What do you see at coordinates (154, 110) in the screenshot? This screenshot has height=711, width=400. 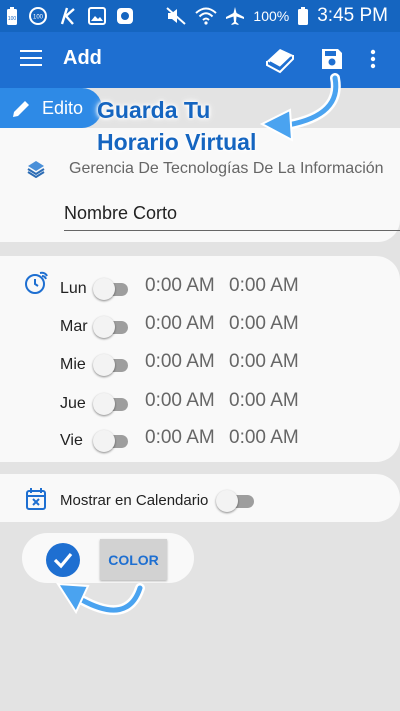 I see `callout-line-1: Guarda Tu` at bounding box center [154, 110].